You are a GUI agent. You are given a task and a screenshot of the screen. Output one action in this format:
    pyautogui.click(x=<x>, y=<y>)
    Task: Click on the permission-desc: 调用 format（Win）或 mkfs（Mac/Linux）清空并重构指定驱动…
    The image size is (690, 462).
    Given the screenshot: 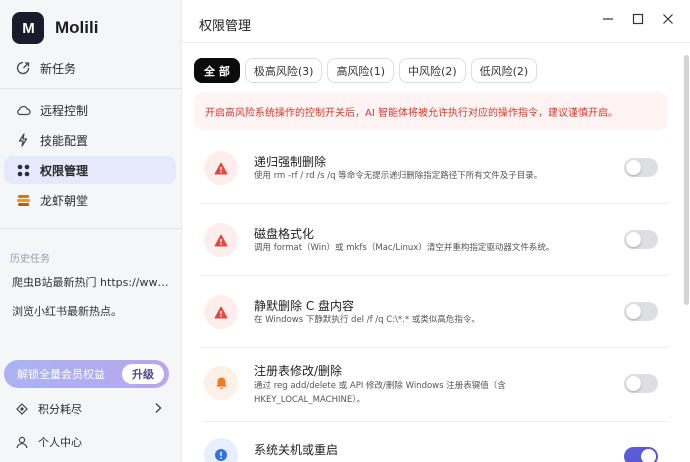 What is the action you would take?
    pyautogui.click(x=404, y=248)
    